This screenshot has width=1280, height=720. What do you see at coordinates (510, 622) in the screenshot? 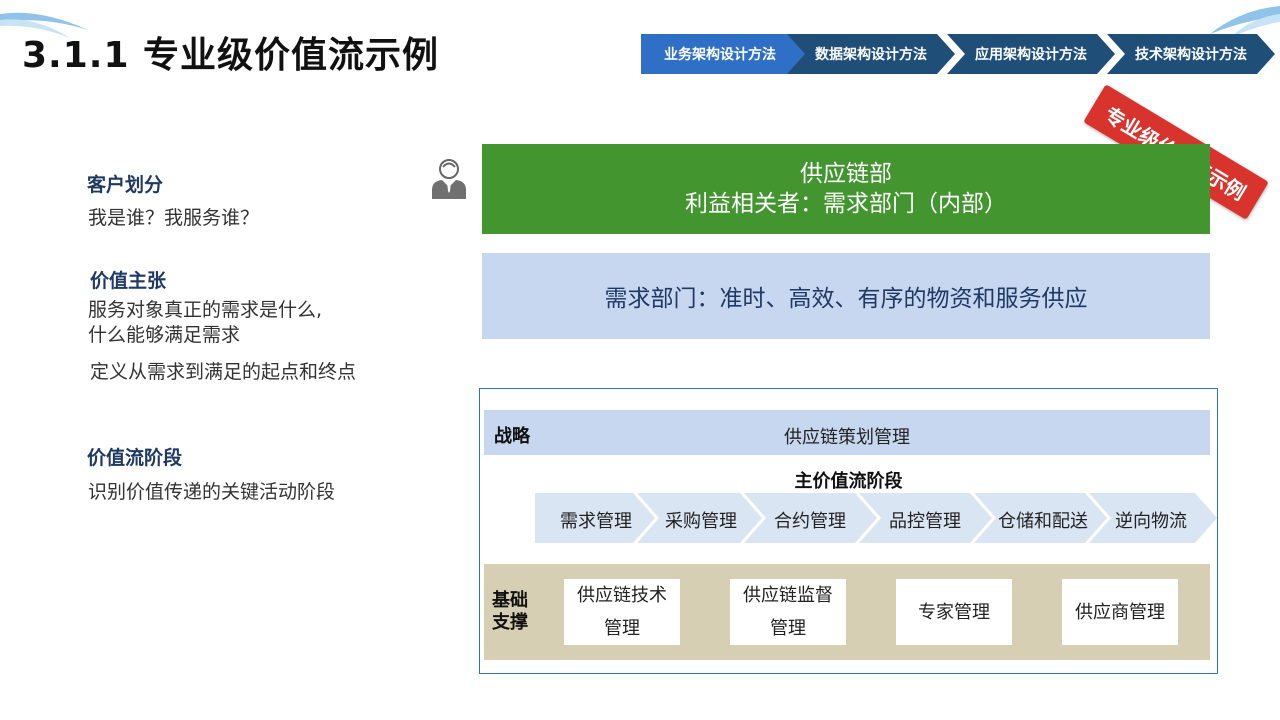
I see `support-label-line2: 支撑` at bounding box center [510, 622].